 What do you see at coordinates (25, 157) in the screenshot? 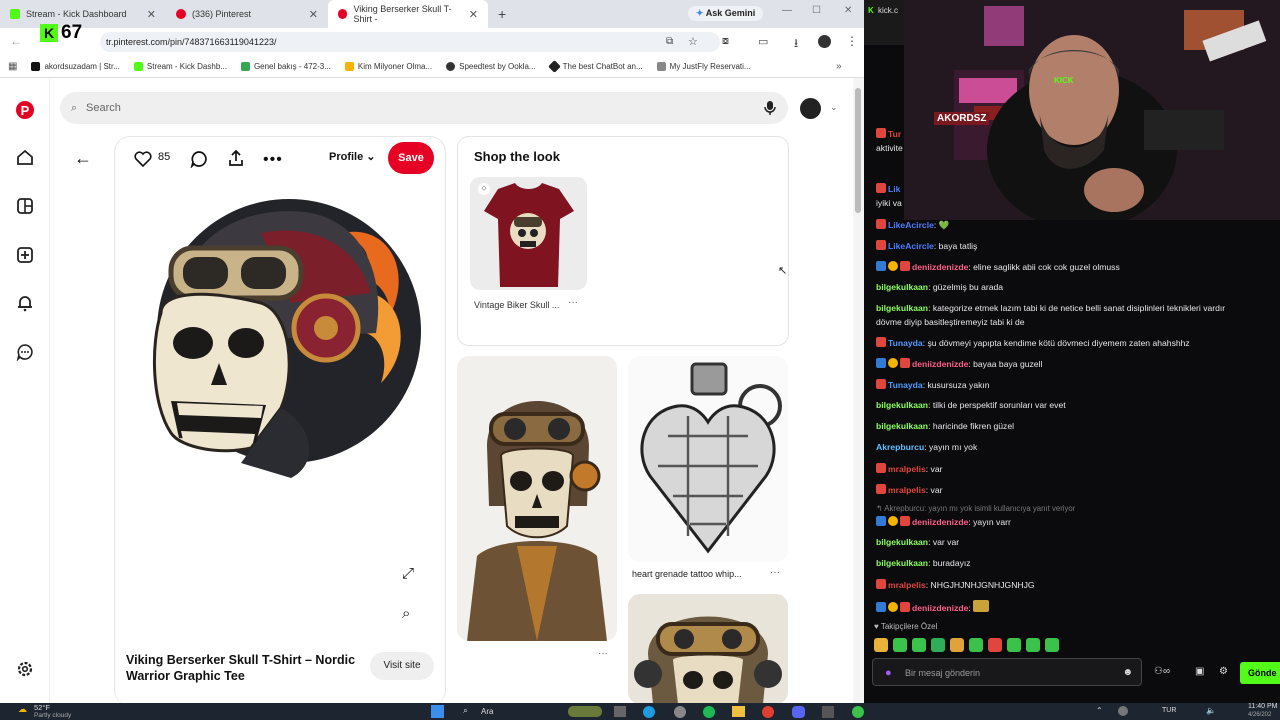
I see `home-icon` at bounding box center [25, 157].